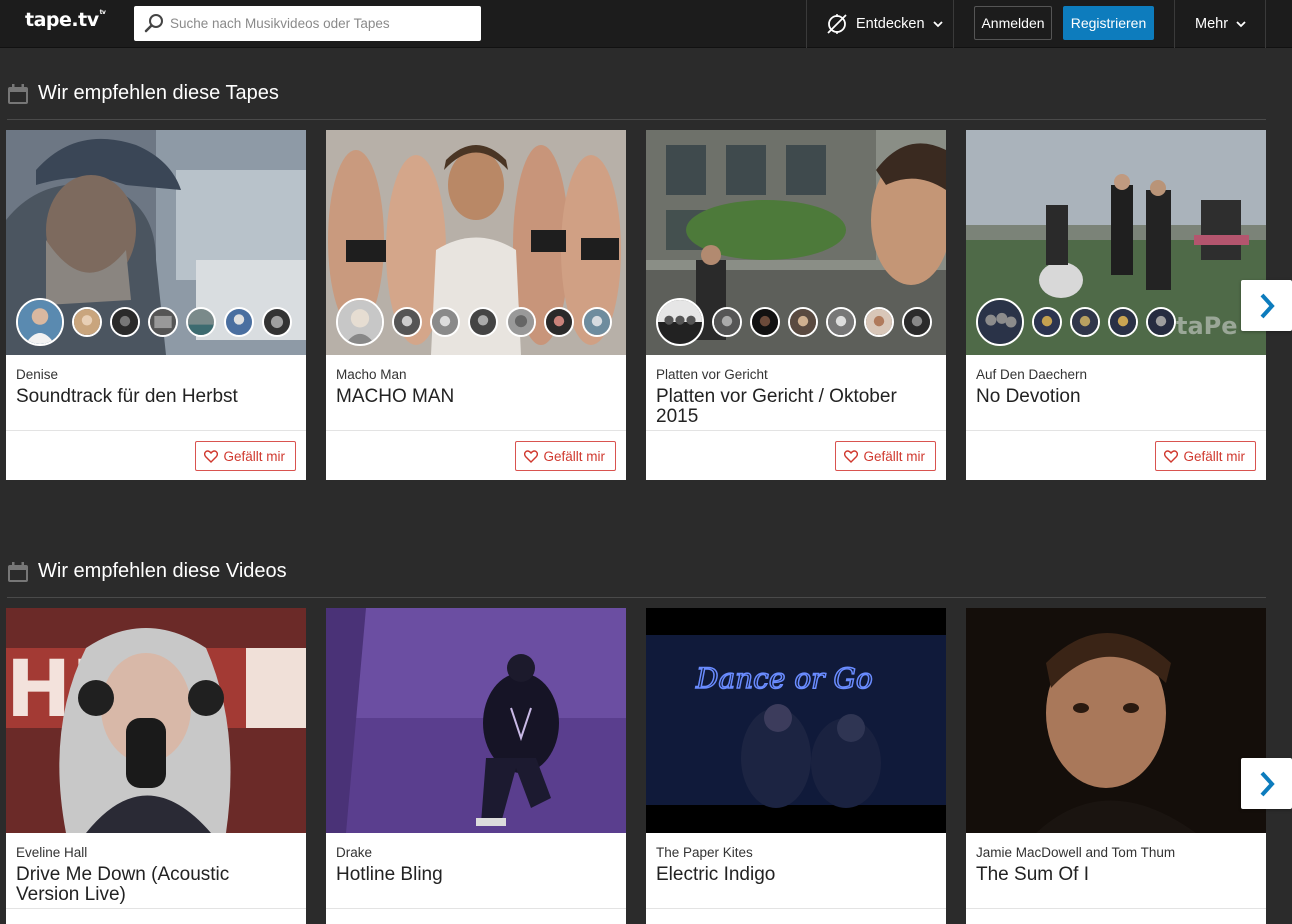 This screenshot has height=924, width=1292. I want to click on site-logo: tape.tvtv, so click(65, 20).